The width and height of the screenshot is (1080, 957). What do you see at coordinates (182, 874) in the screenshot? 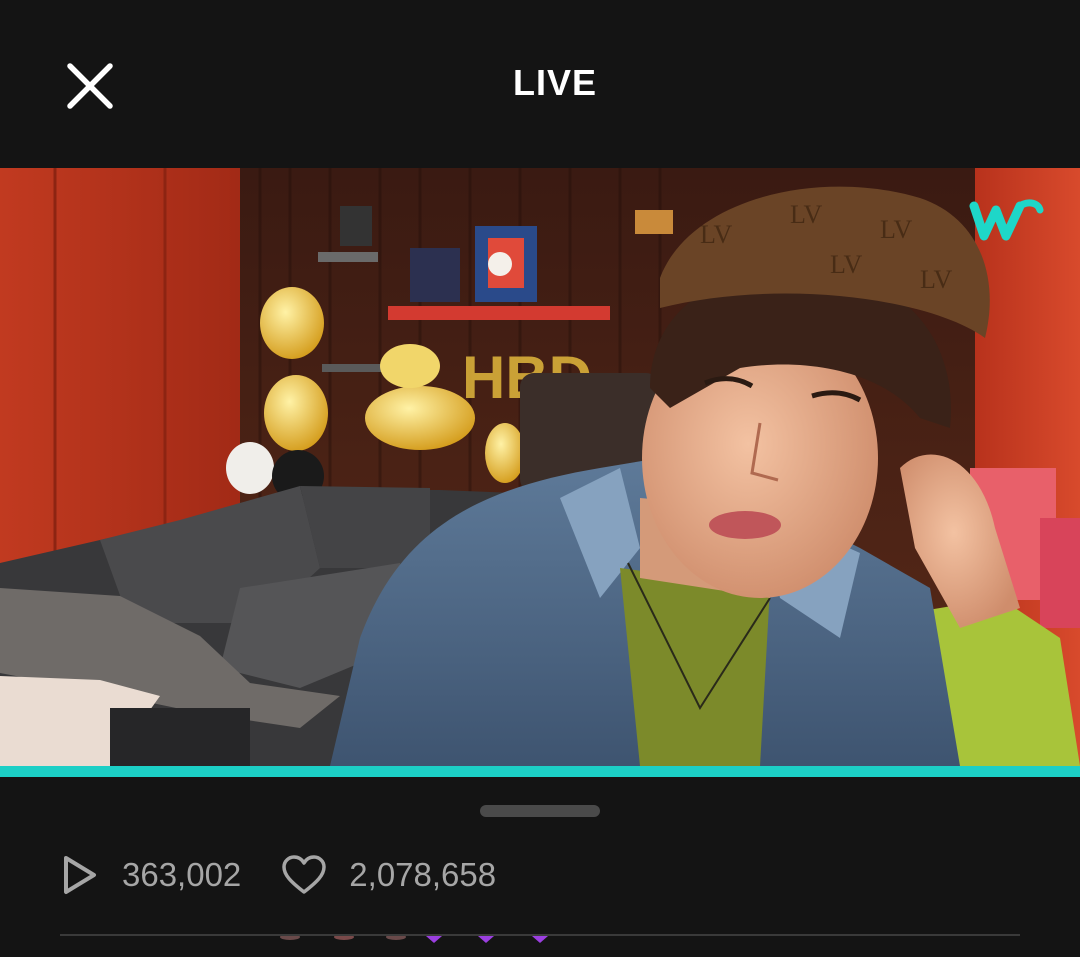
I see `play-count-value: 363,002` at bounding box center [182, 874].